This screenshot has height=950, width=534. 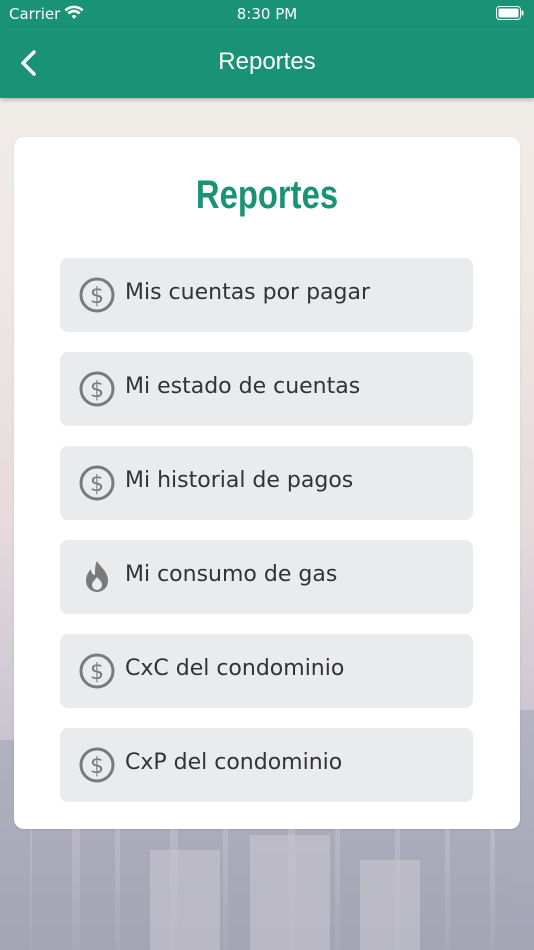 I want to click on page-title: Reportes, so click(x=267, y=61).